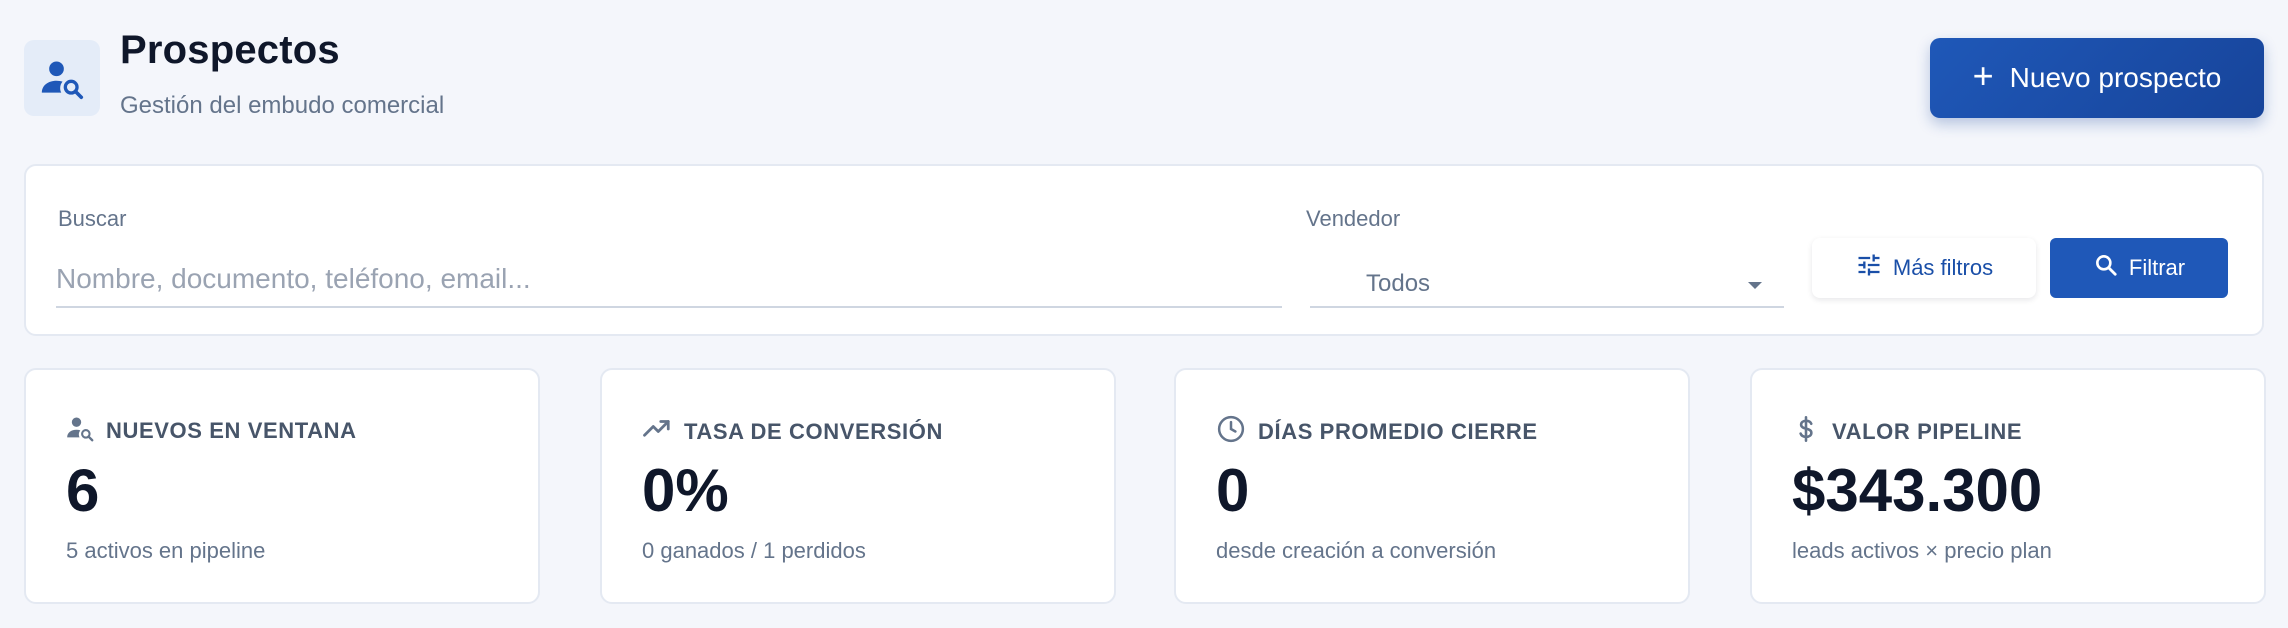 This screenshot has height=628, width=2288. Describe the element at coordinates (685, 490) in the screenshot. I see `kpi-value: 0%` at that location.